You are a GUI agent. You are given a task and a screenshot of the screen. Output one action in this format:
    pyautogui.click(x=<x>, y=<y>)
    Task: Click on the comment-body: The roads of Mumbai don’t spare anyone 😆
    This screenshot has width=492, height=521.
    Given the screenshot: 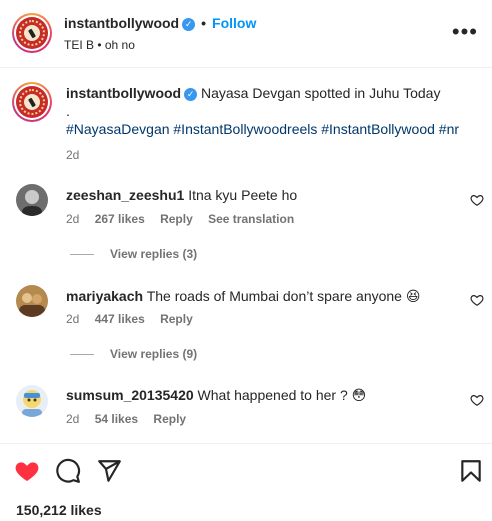 What is the action you would take?
    pyautogui.click(x=283, y=296)
    